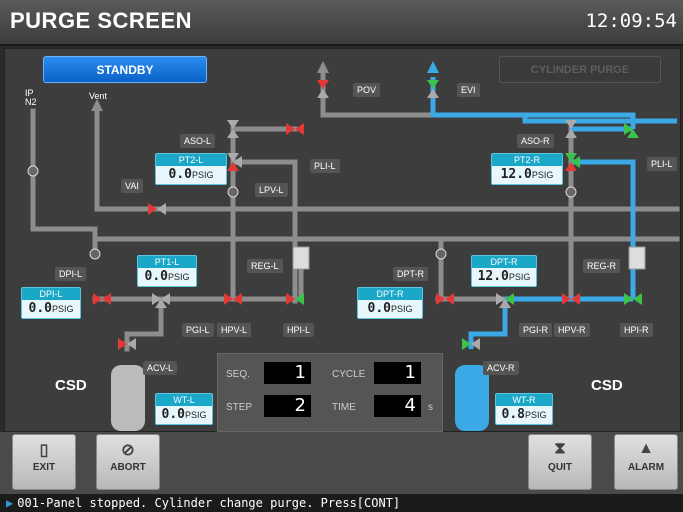 The height and width of the screenshot is (512, 683). I want to click on step-label: STEP, so click(239, 407).